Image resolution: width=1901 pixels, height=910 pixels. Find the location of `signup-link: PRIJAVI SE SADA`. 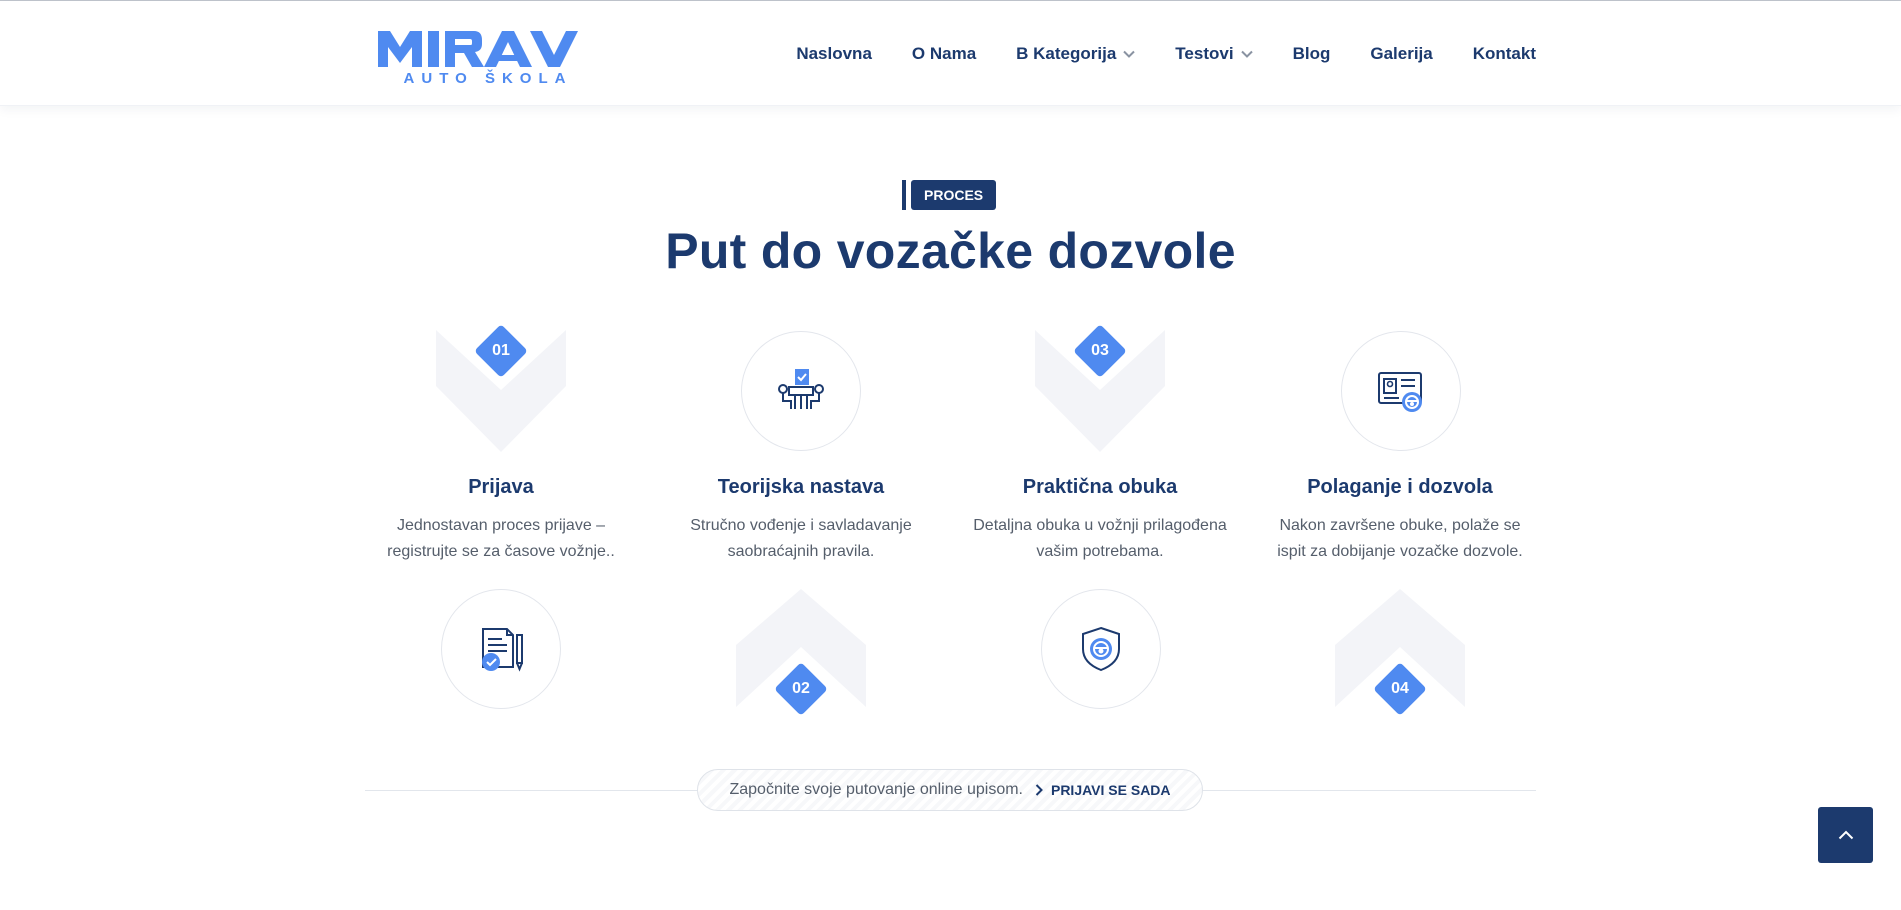

signup-link: PRIJAVI SE SADA is located at coordinates (1103, 790).